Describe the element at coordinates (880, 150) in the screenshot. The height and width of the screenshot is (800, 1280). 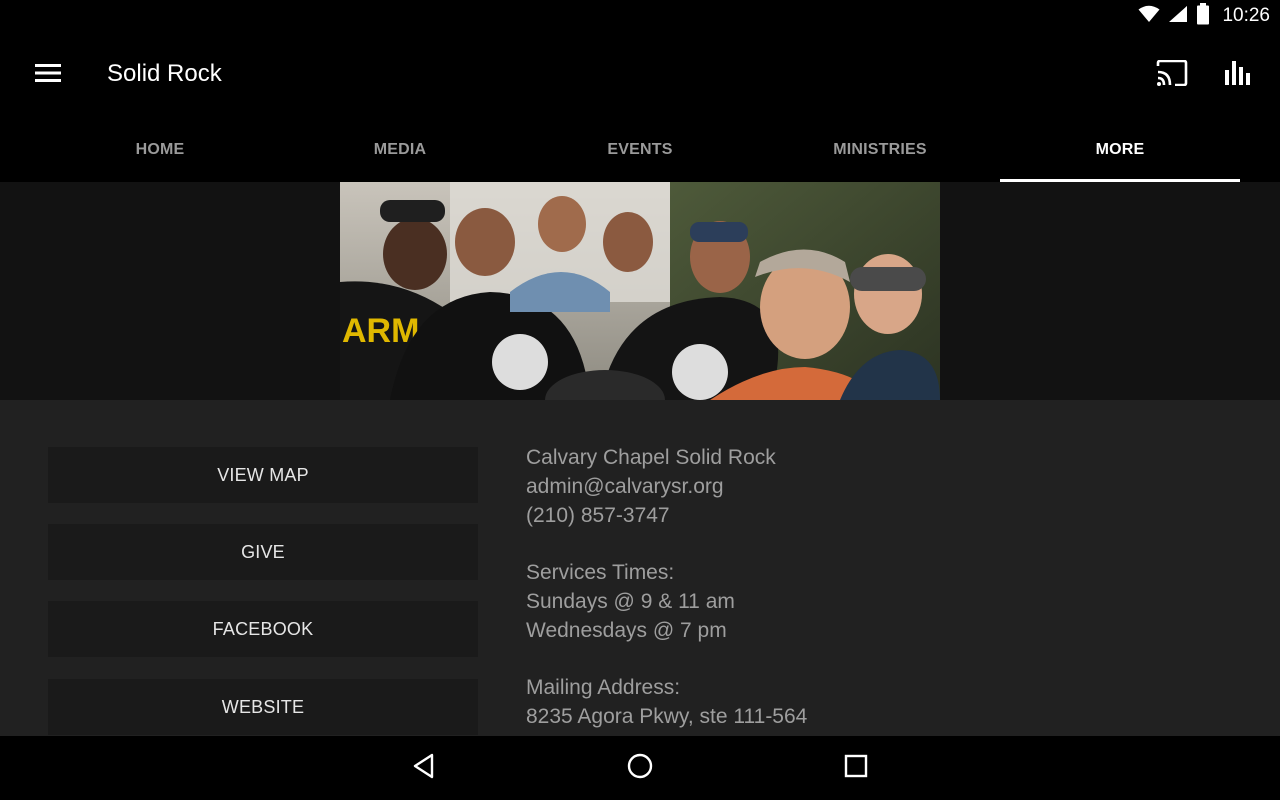
I see `tab-ministries: MINISTRIES` at that location.